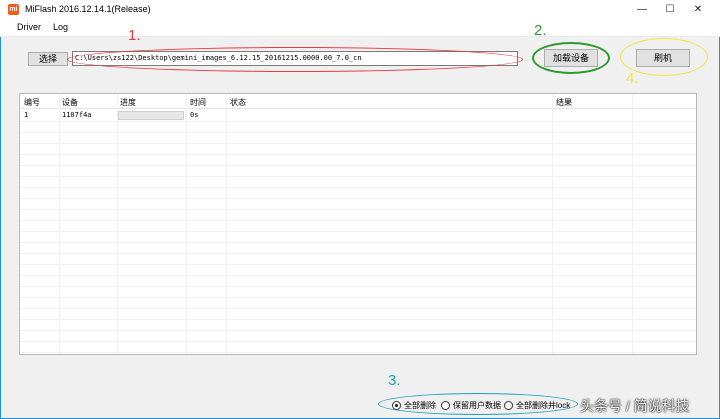  Describe the element at coordinates (77, 115) in the screenshot. I see `row-device-id: 1107f4a` at that location.